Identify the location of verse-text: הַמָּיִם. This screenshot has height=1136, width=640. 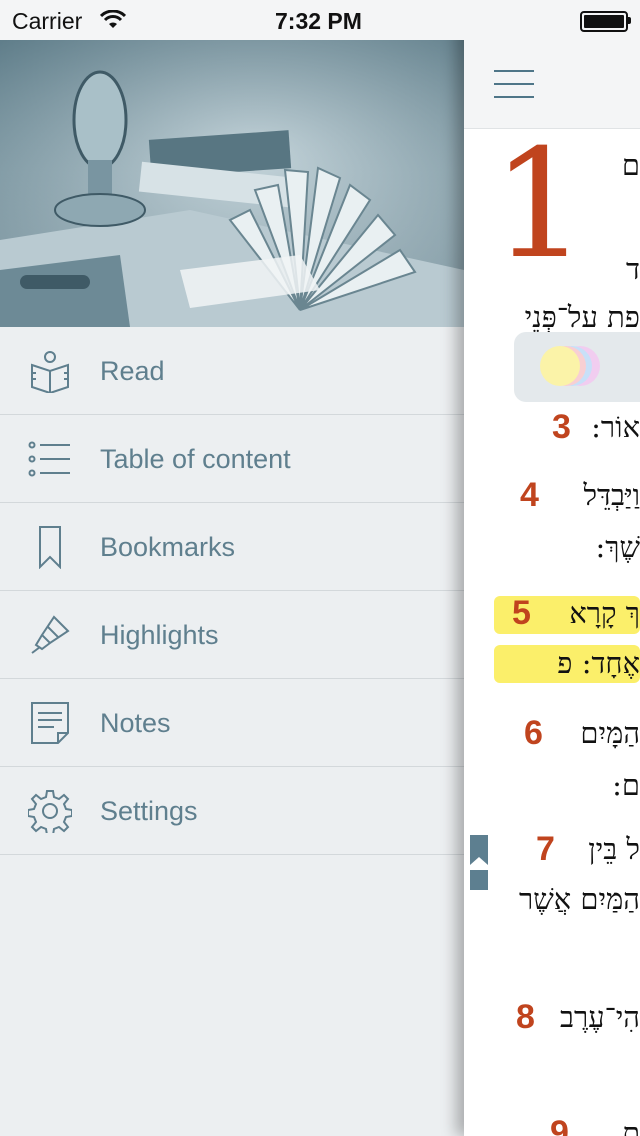
(610, 733).